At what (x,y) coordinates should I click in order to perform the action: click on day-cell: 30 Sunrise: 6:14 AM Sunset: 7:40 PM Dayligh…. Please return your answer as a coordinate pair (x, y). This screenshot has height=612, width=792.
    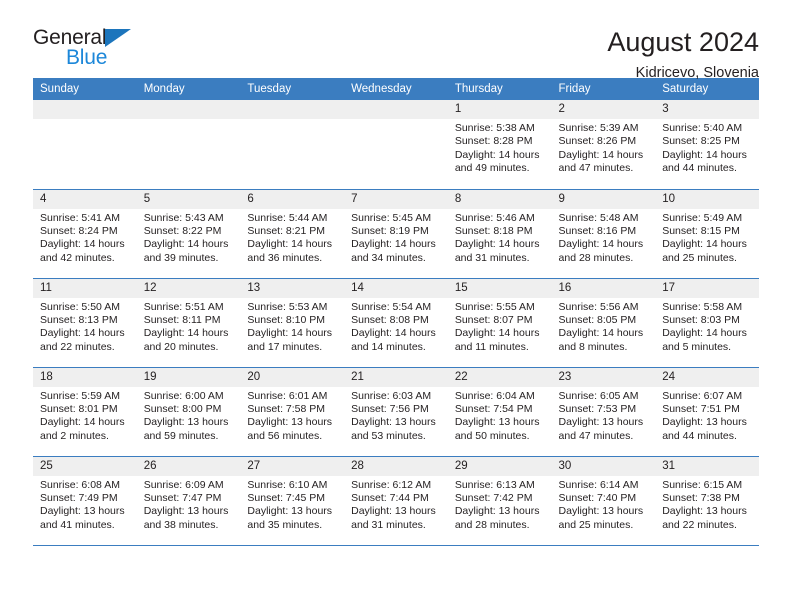
    Looking at the image, I should click on (603, 501).